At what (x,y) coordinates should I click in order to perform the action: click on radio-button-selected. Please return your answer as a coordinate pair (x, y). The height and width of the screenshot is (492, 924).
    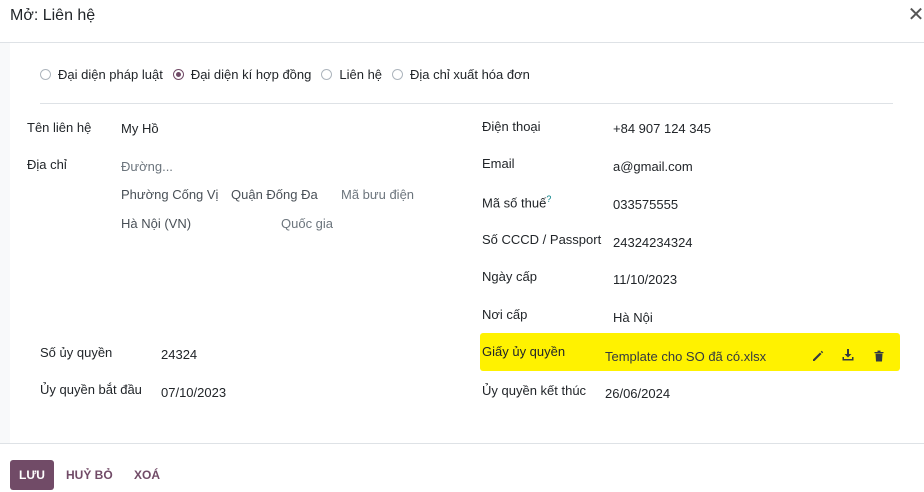
    Looking at the image, I should click on (178, 74).